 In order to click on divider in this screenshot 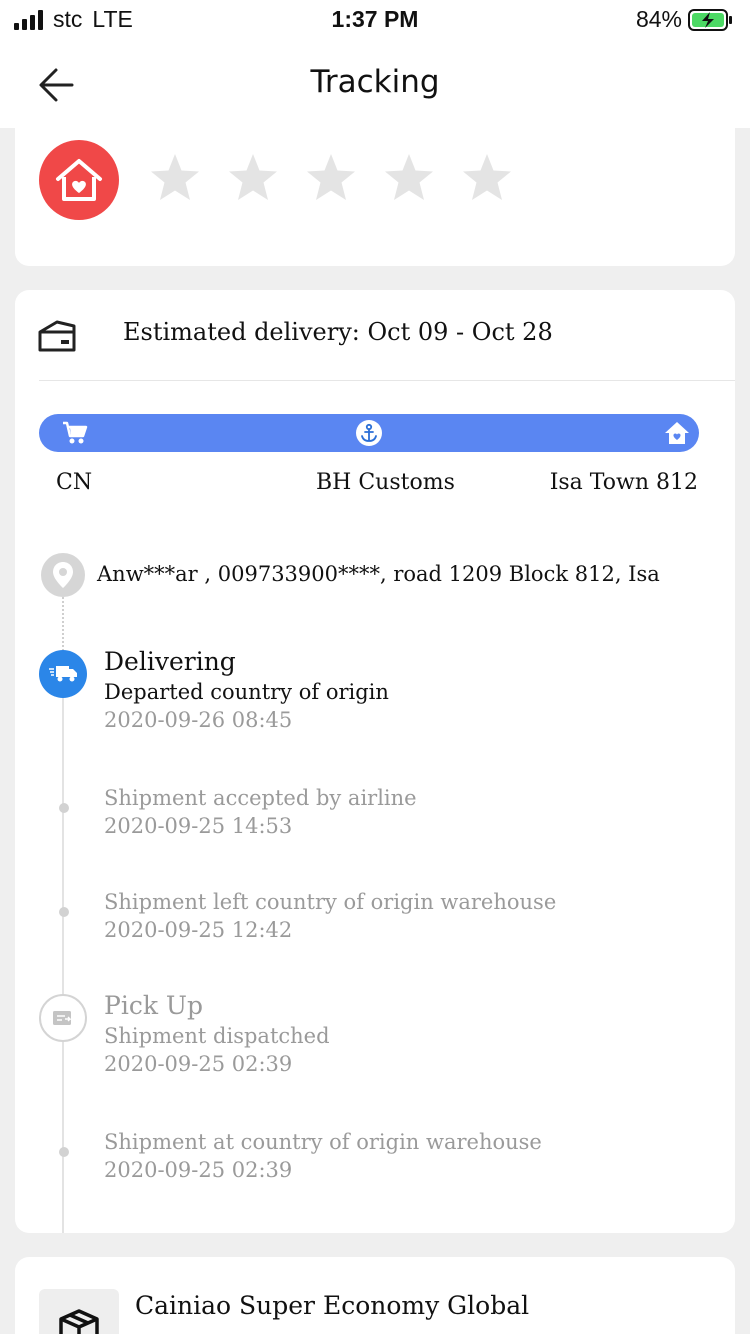, I will do `click(387, 380)`.